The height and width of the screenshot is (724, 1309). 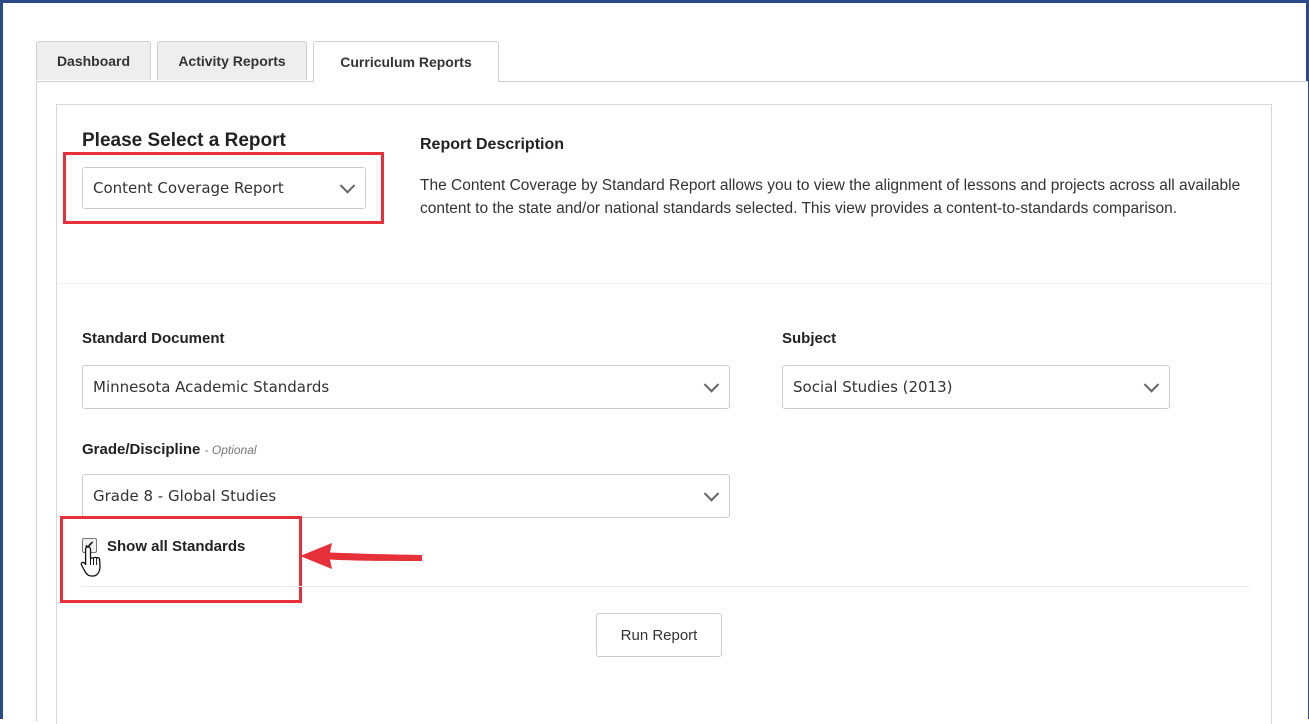 I want to click on tab-curriculum-reports: Curriculum Reports, so click(x=406, y=61).